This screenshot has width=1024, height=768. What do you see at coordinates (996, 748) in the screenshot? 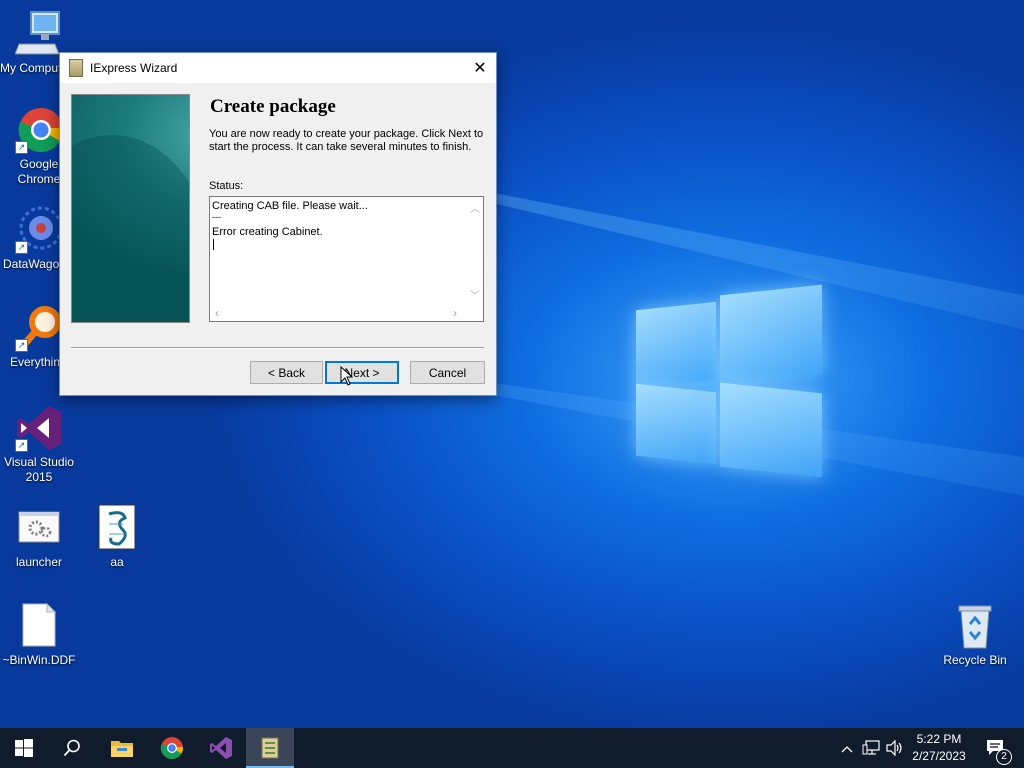
I see `action-center-button: 2` at bounding box center [996, 748].